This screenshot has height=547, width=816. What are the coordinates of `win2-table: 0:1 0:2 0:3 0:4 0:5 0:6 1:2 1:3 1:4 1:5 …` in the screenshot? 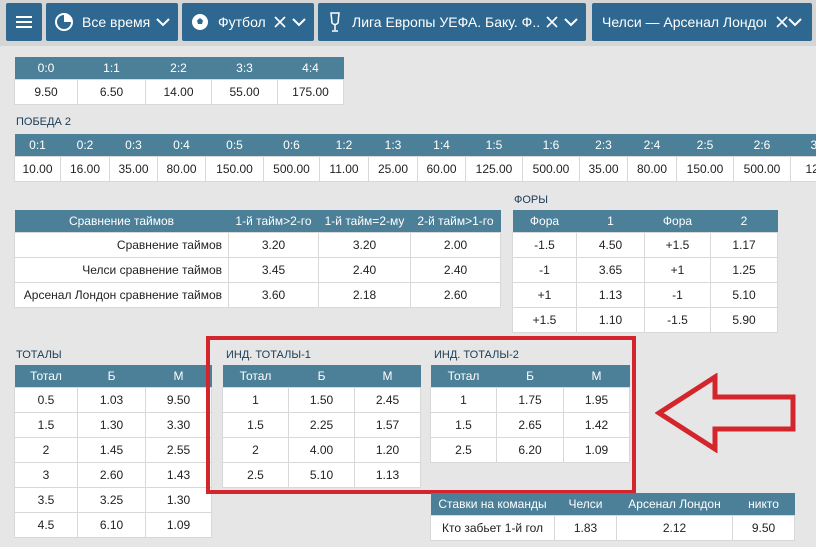 It's located at (415, 158).